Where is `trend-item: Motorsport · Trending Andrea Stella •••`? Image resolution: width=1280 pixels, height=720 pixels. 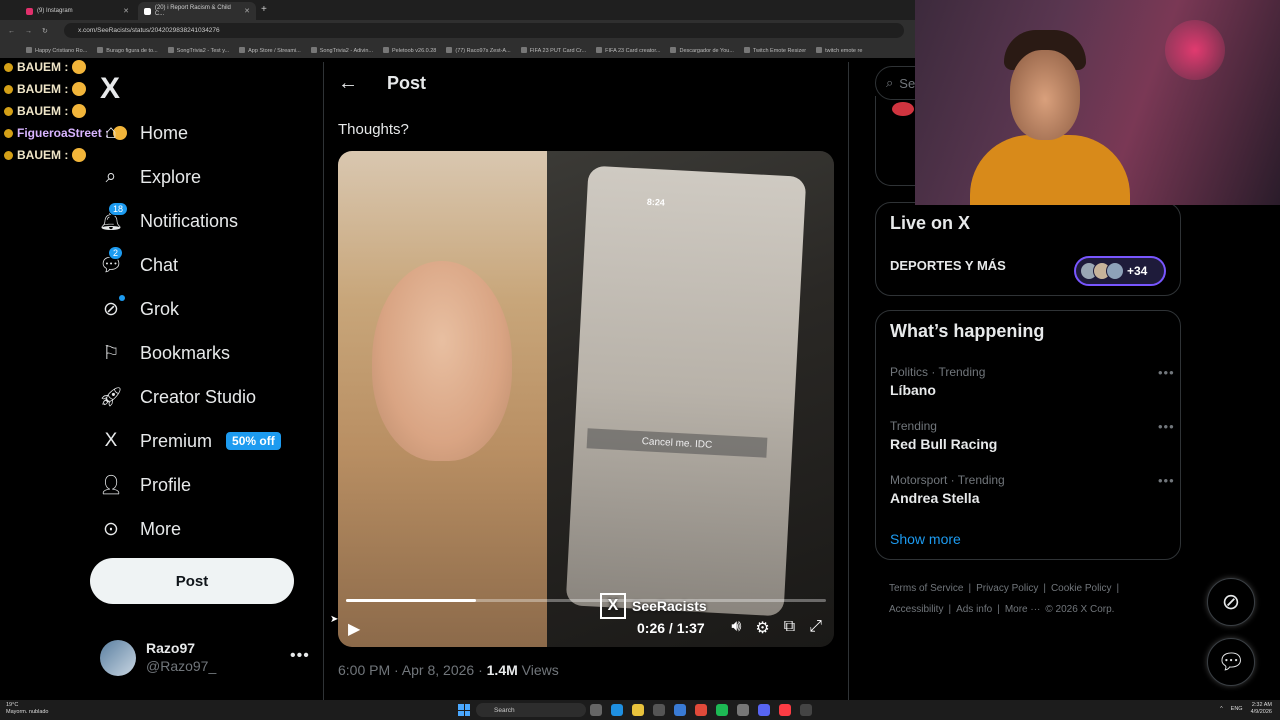 trend-item: Motorsport · Trending Andrea Stella ••• is located at coordinates (1035, 489).